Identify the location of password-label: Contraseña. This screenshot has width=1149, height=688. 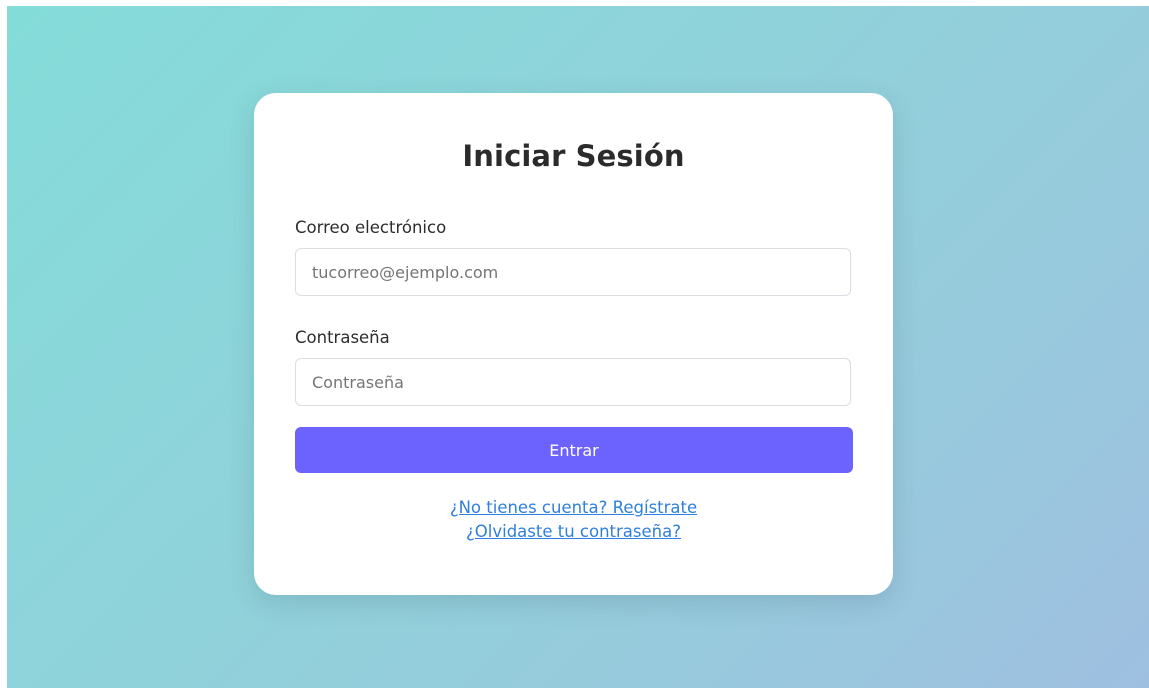
(342, 337).